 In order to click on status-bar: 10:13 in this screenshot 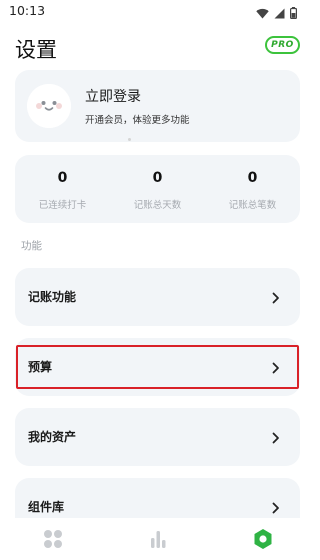, I will do `click(157, 12)`.